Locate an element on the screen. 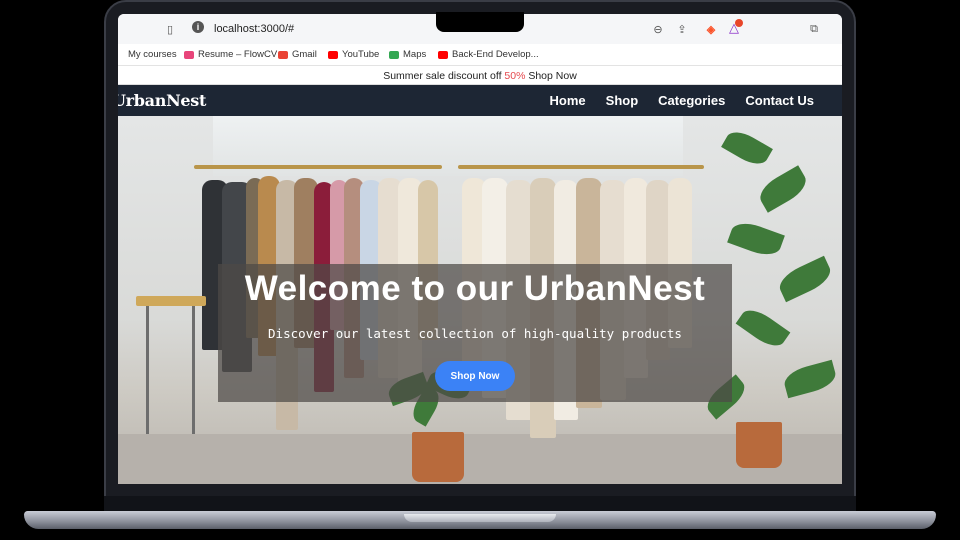 Image resolution: width=960 pixels, height=540 pixels. laptop-opening-groove is located at coordinates (480, 518).